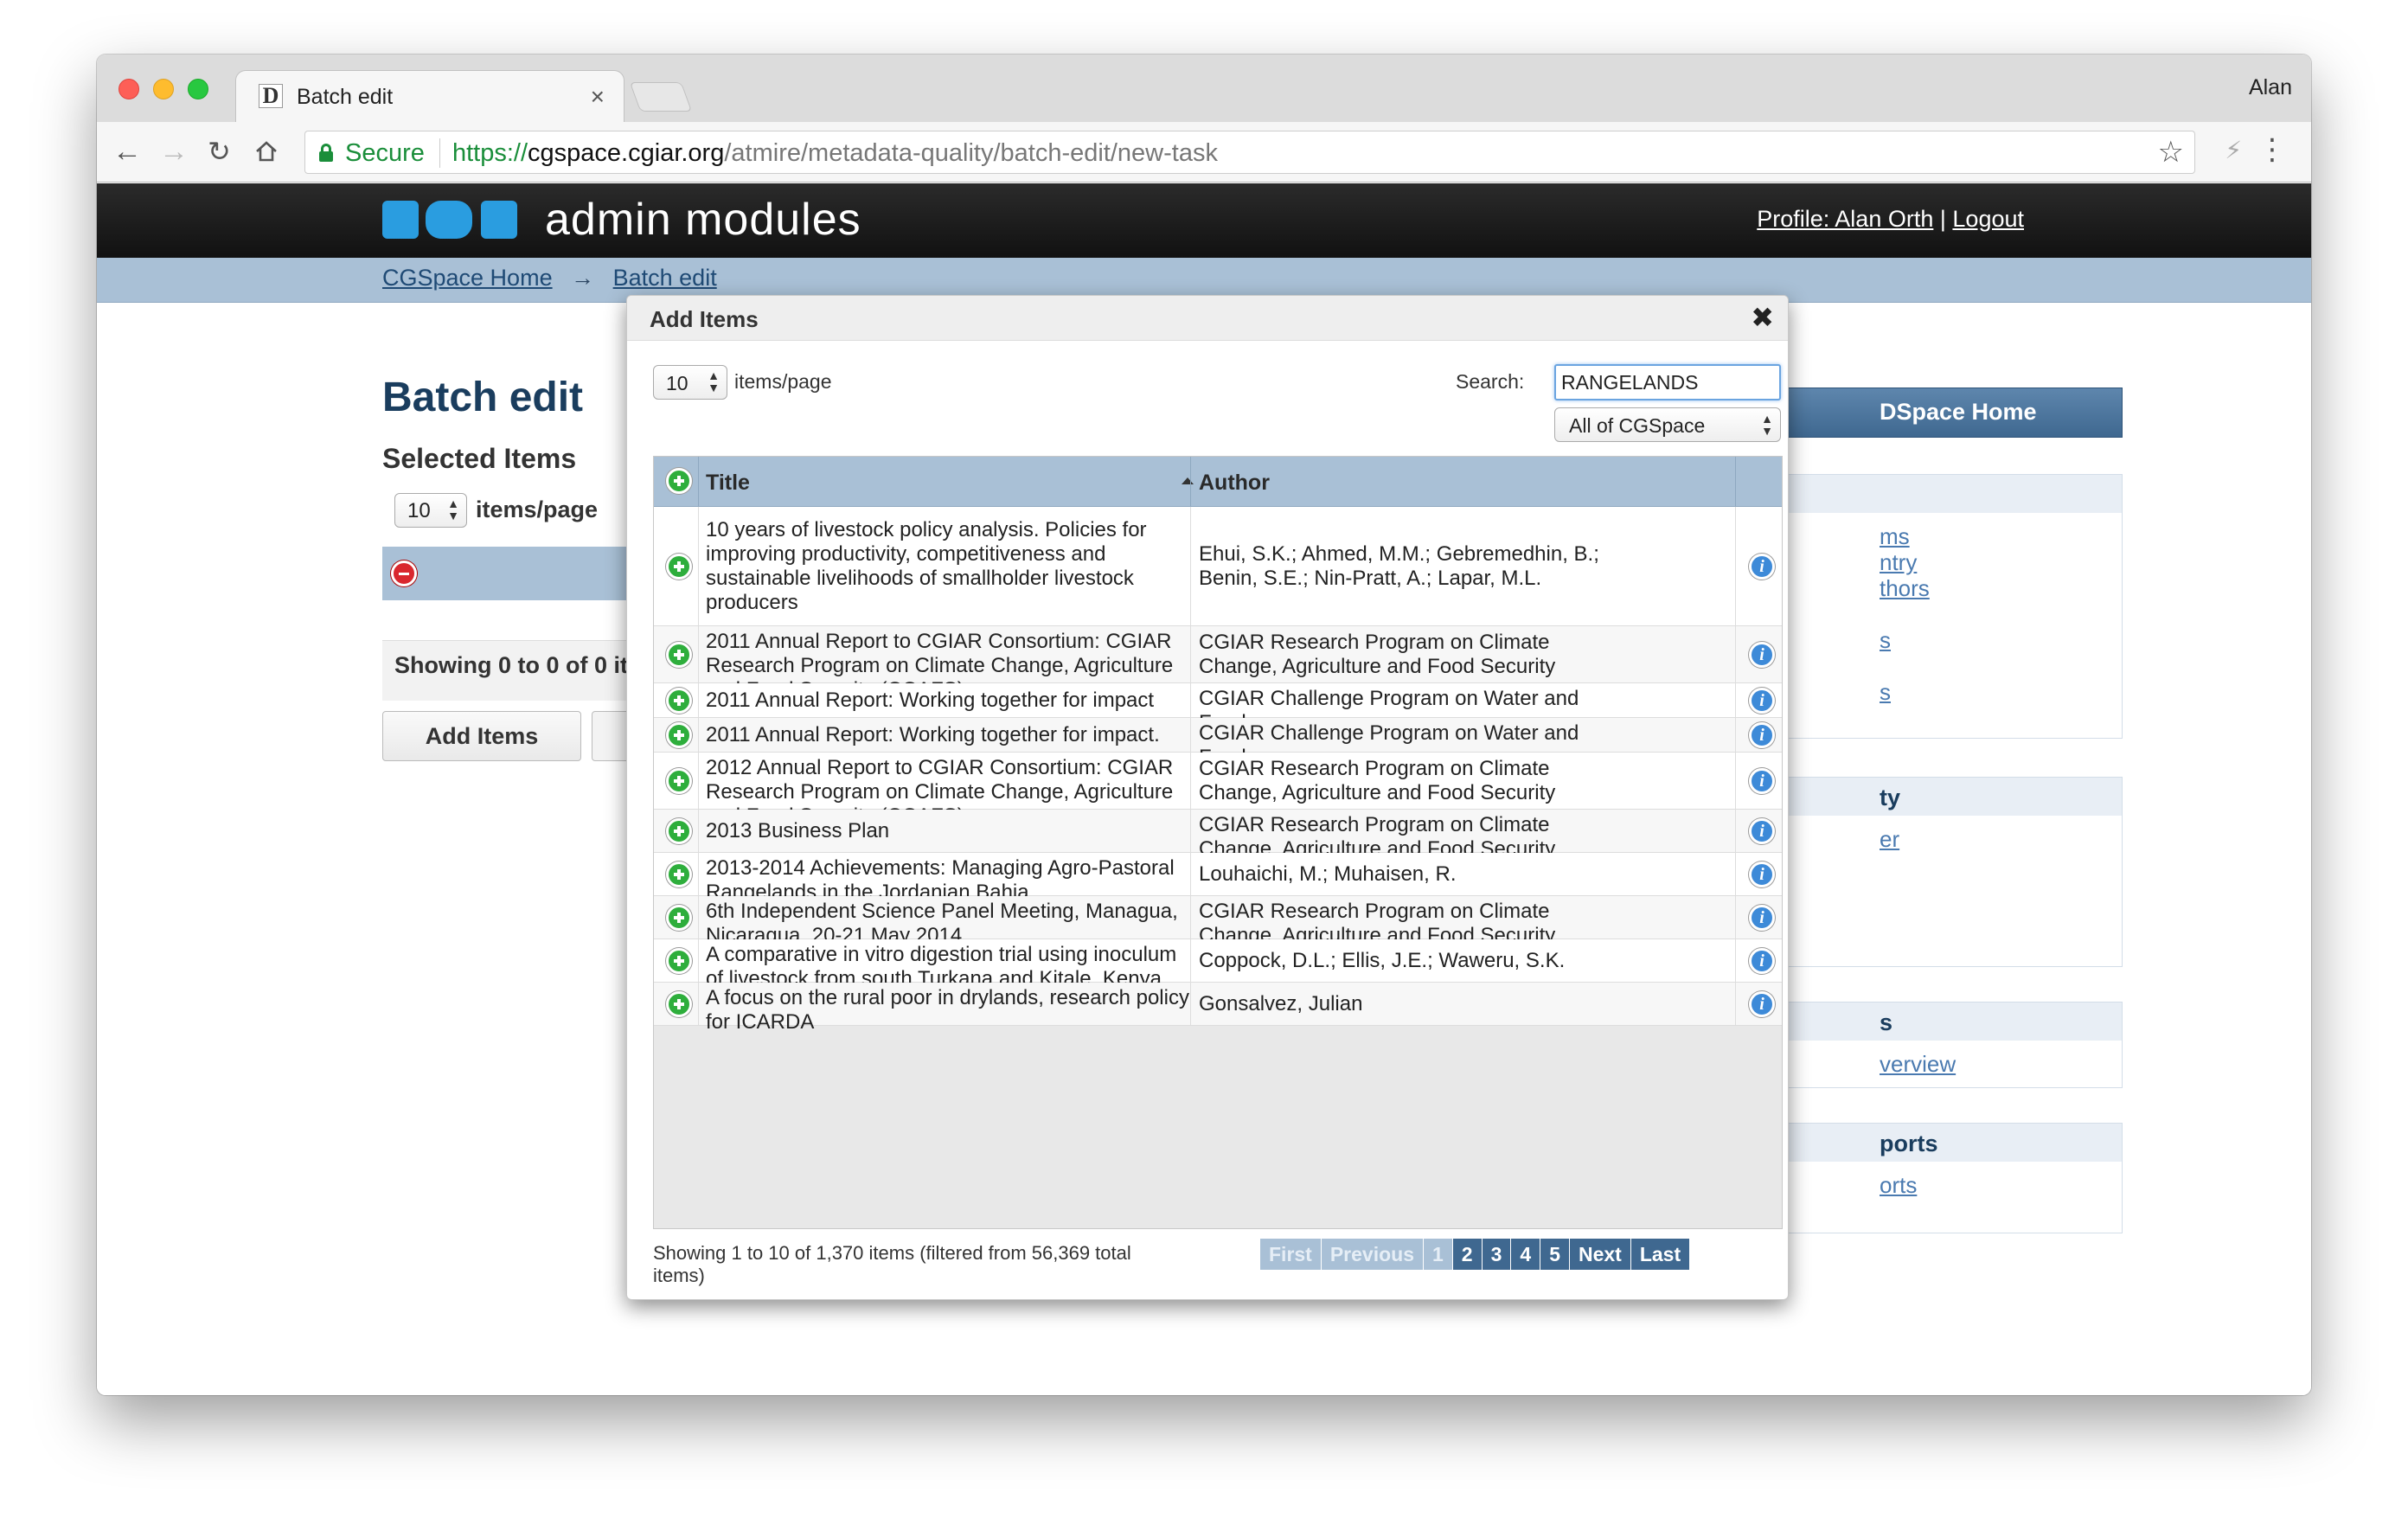 The height and width of the screenshot is (1531, 2408). What do you see at coordinates (1944, 872) in the screenshot?
I see `sidebar-box-quality: ty er` at bounding box center [1944, 872].